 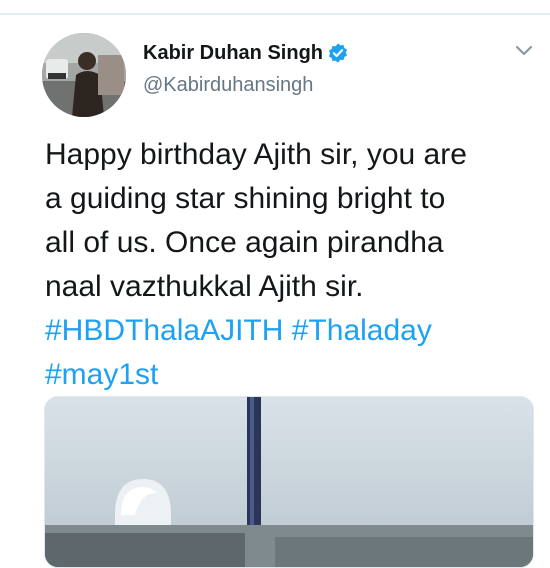 I want to click on verified-badge-icon, so click(x=338, y=53).